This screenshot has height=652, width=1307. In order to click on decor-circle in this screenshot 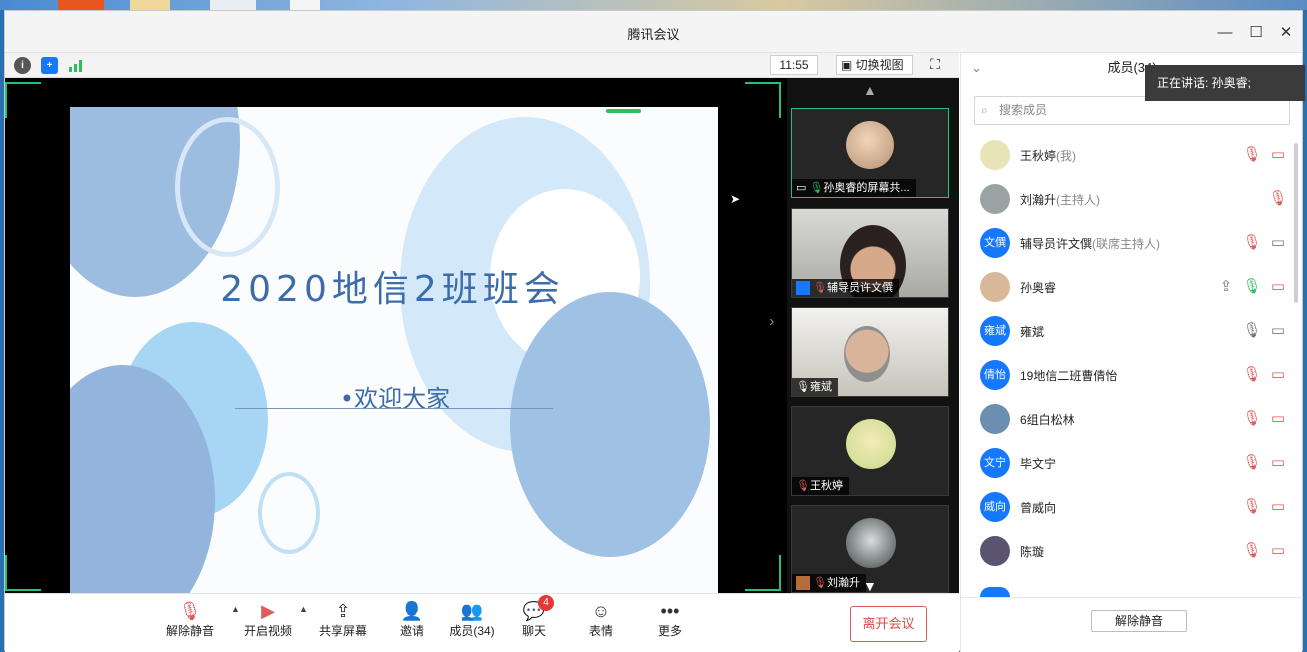, I will do `click(610, 424)`.